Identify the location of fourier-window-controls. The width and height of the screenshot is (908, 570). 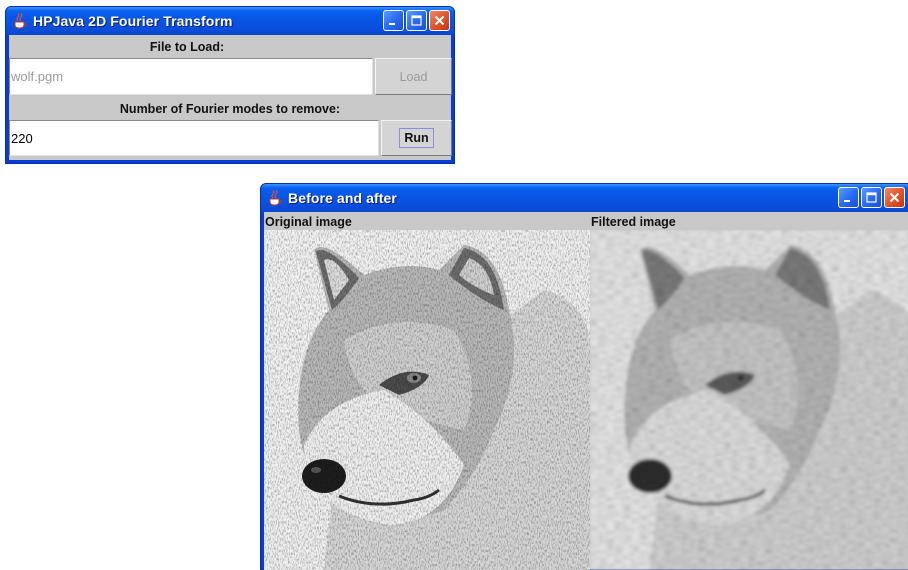
(416, 20).